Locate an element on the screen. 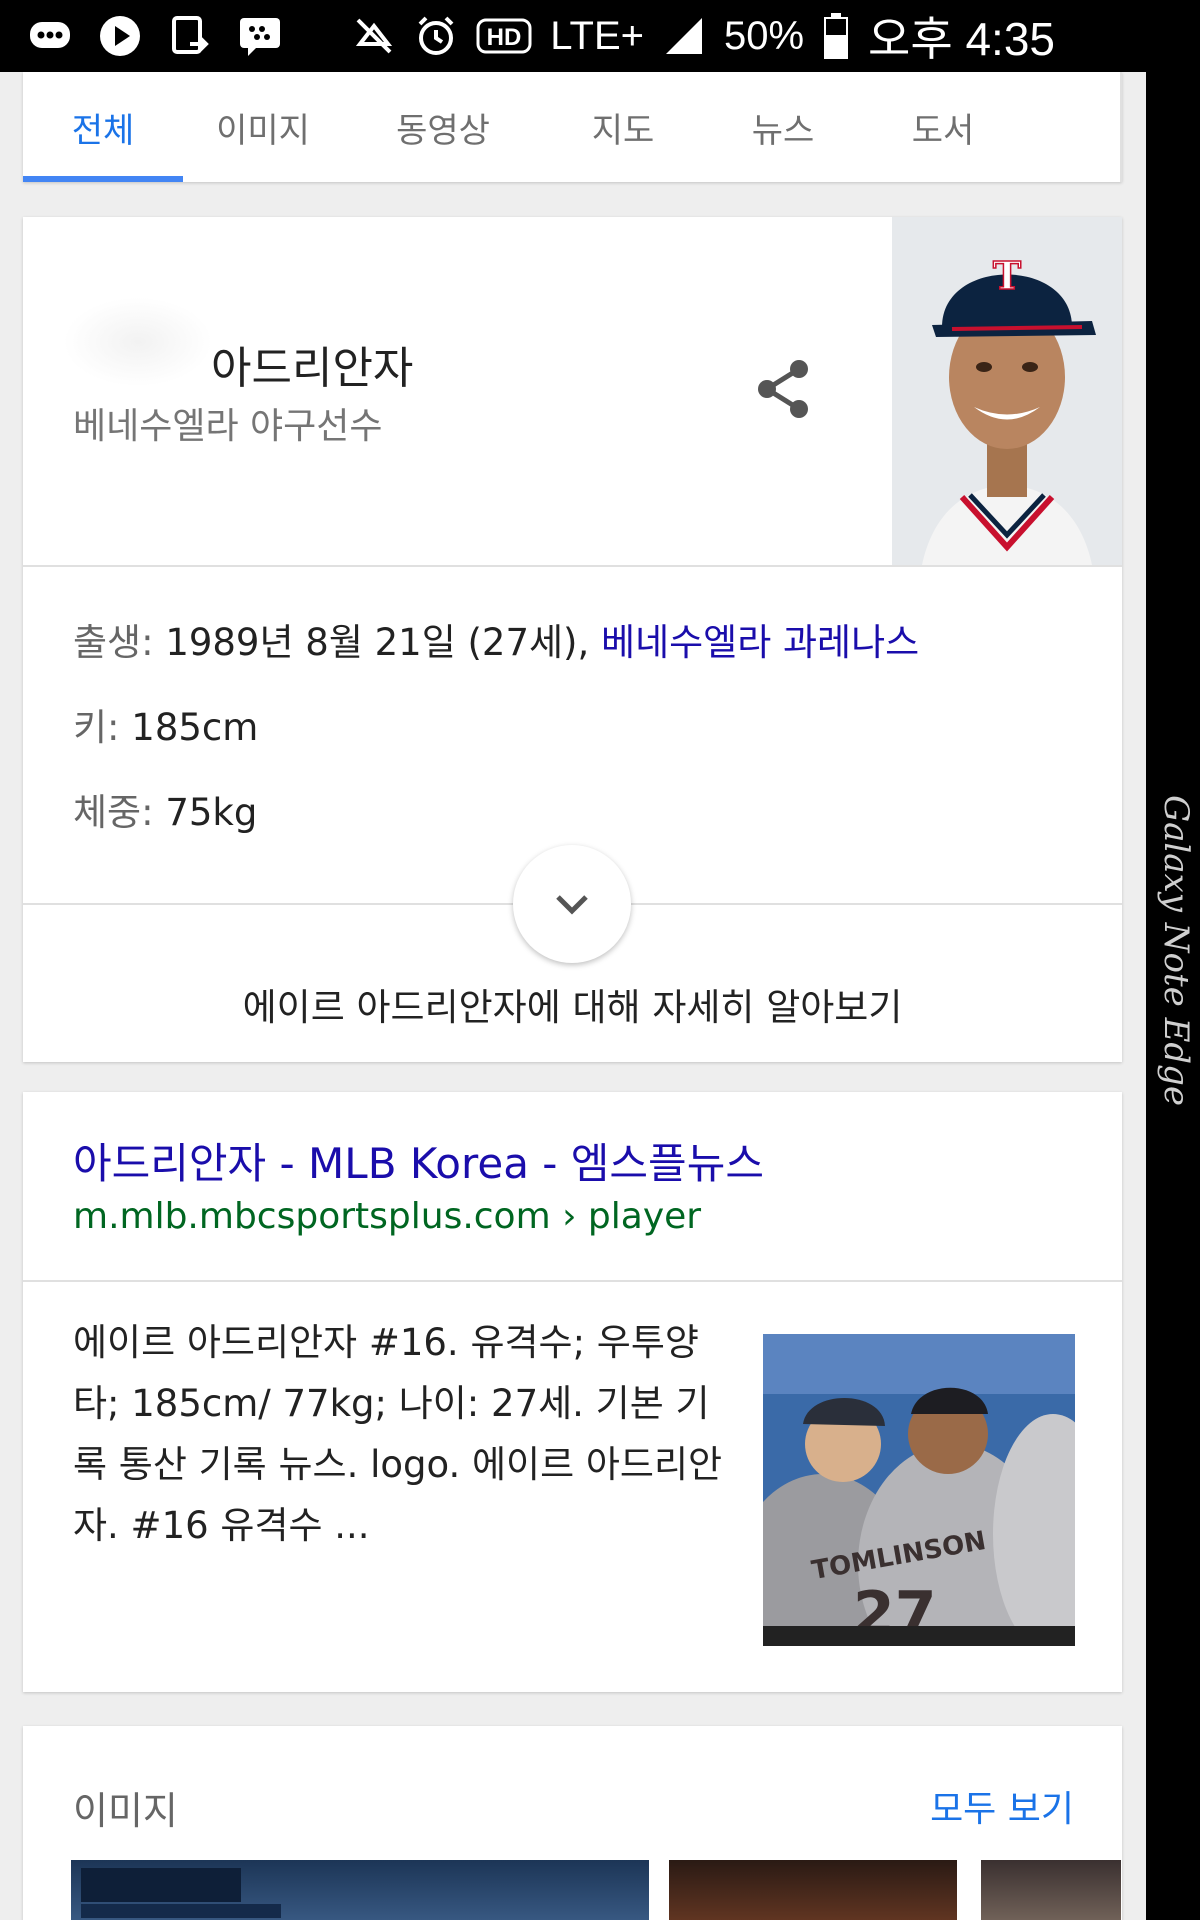  result-thumbnail: TOMLINSON 27 is located at coordinates (919, 1490).